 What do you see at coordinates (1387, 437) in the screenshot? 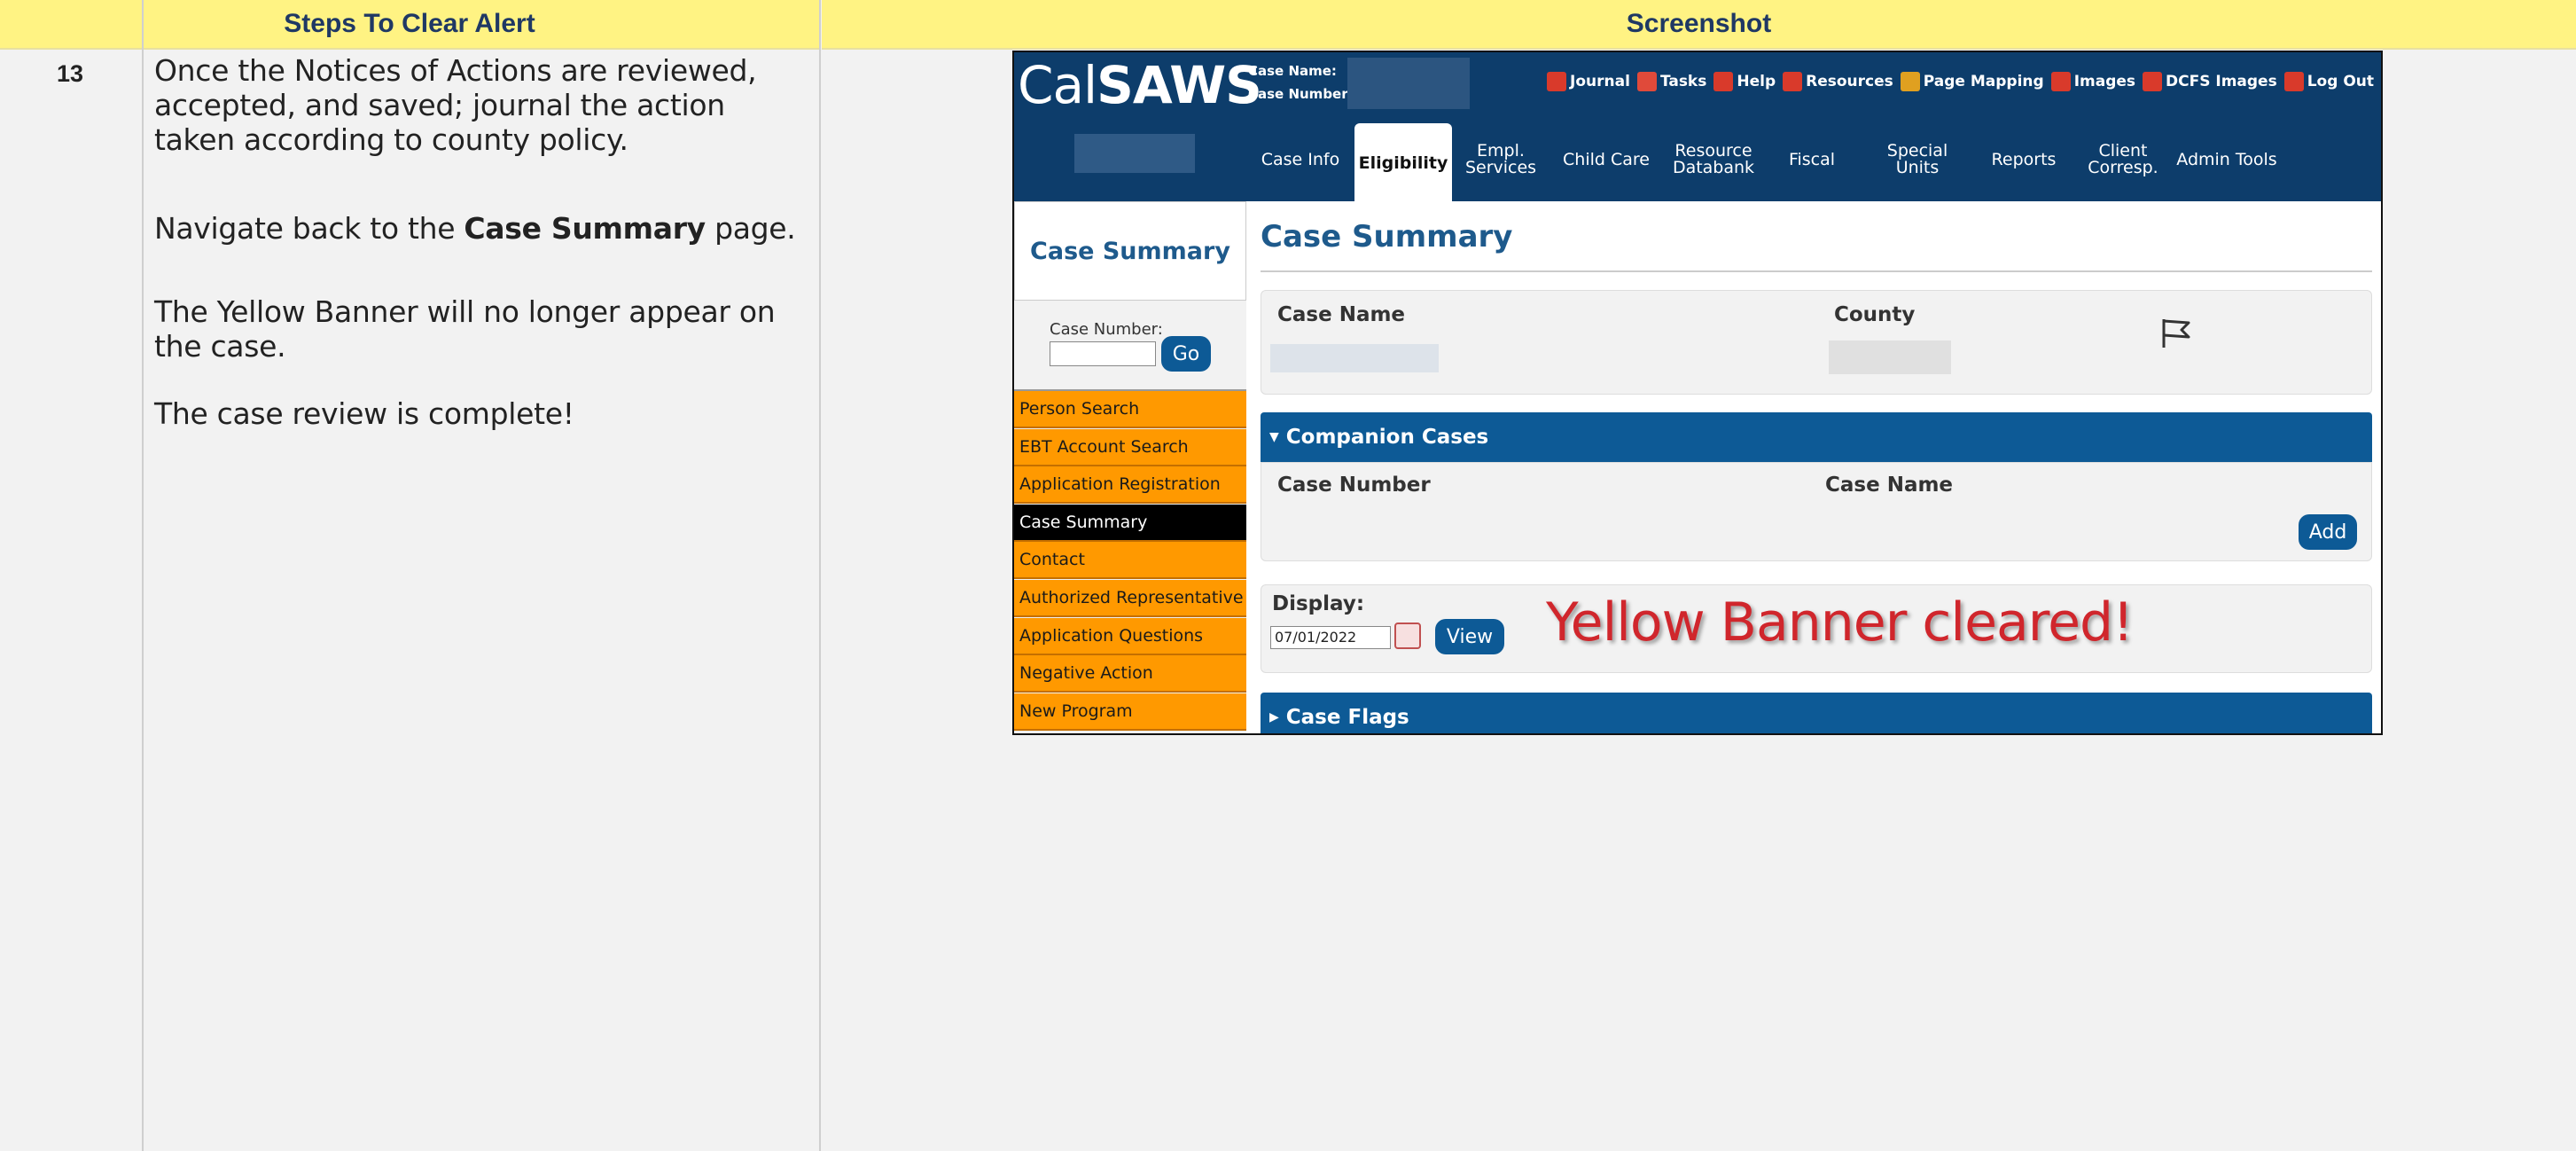
I see `companion-cases-title: Companion Cases` at bounding box center [1387, 437].